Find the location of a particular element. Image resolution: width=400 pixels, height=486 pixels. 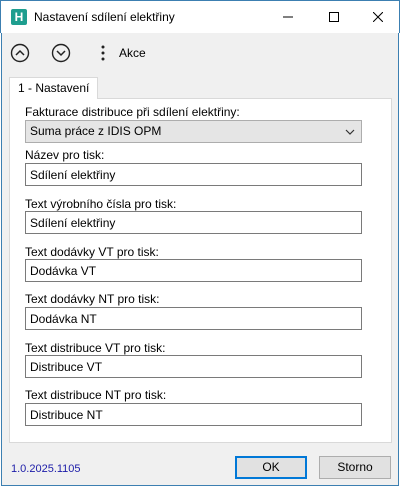

dodavka-nt-label: Text dodávky NT pro tisk: is located at coordinates (92, 299).